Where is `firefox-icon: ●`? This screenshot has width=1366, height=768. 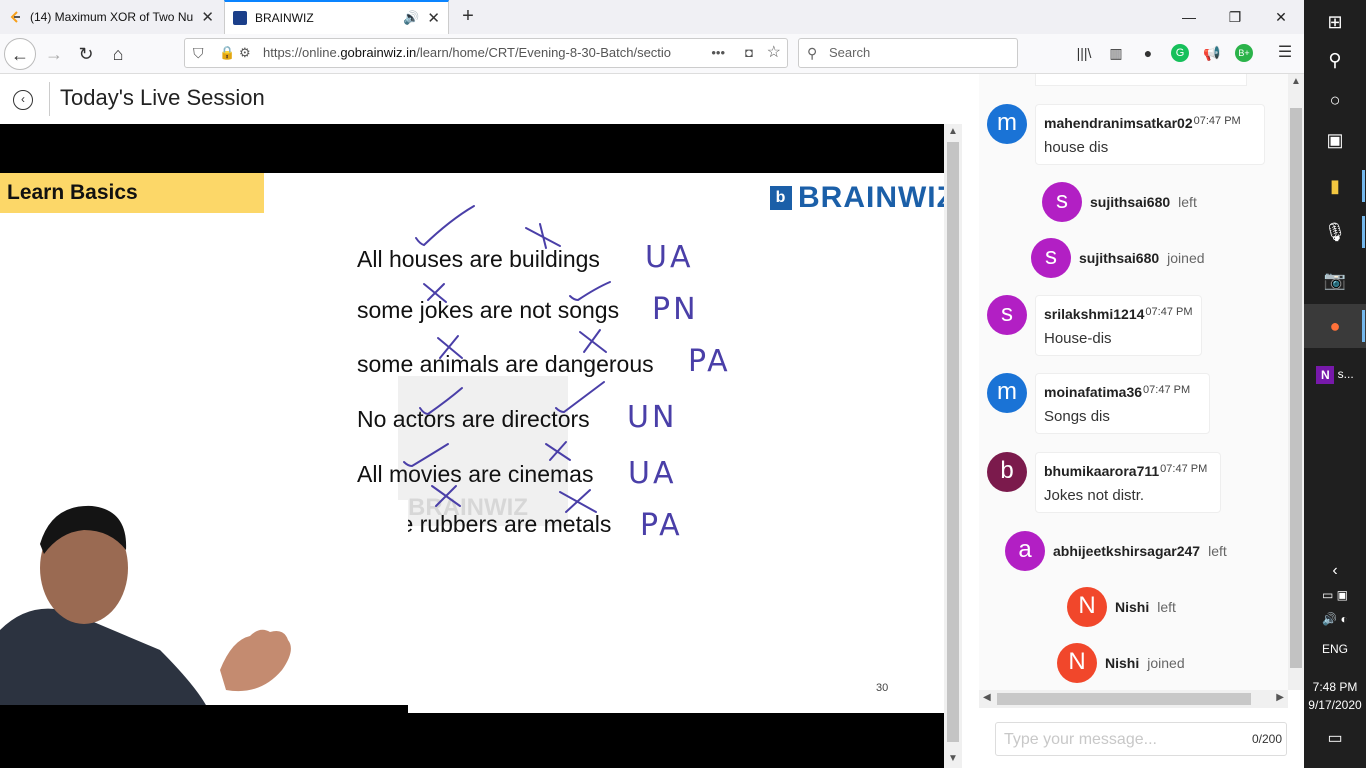
firefox-icon: ● is located at coordinates (1335, 326).